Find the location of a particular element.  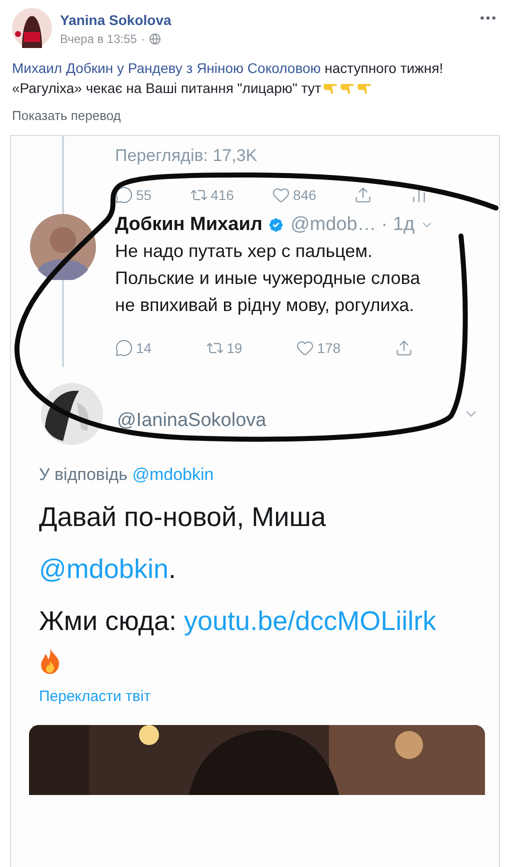

post-text: «Рагуліха» чекає на Ваші питання "лицарю" тут is located at coordinates (255, 88).